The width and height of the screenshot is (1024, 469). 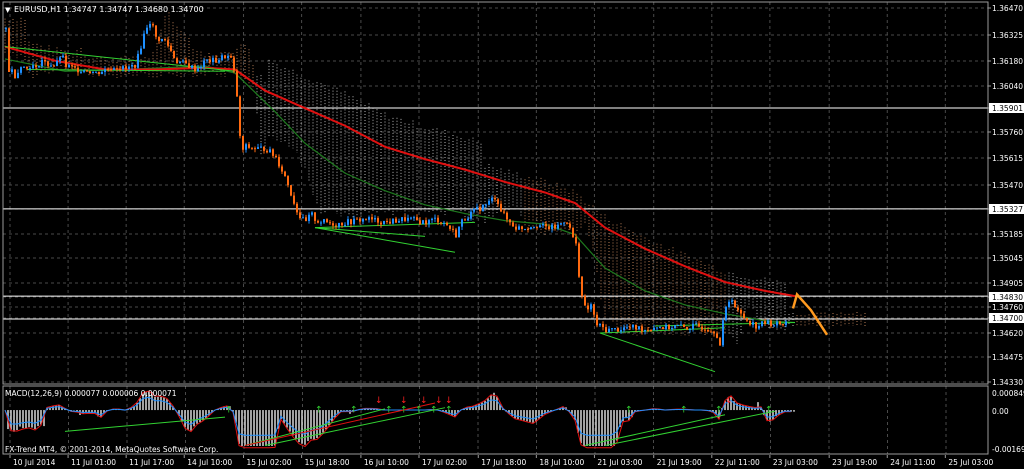 What do you see at coordinates (1008, 449) in the screenshot?
I see `macd-label-bottom: -0.001691` at bounding box center [1008, 449].